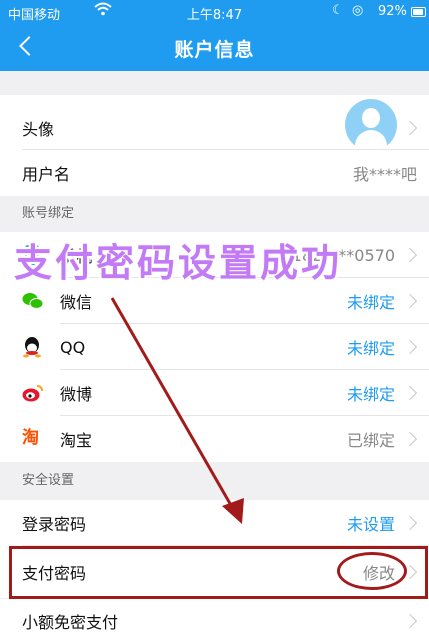 The image size is (429, 642). I want to click on annotation-highlight-oval, so click(372, 571).